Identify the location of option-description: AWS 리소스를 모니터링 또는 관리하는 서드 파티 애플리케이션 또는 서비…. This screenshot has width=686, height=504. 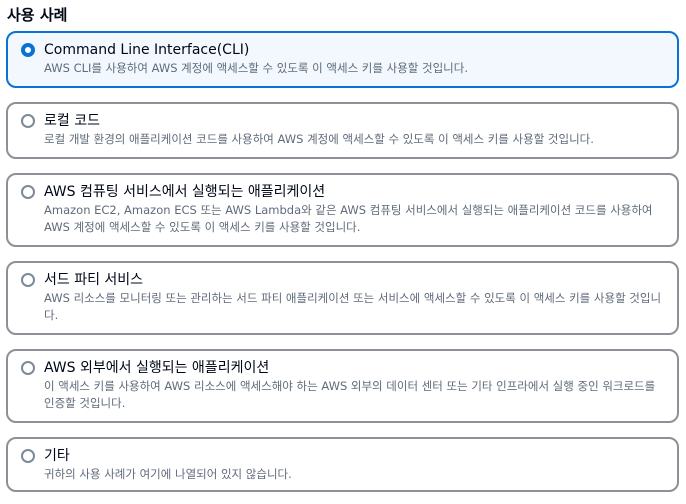
(353, 306).